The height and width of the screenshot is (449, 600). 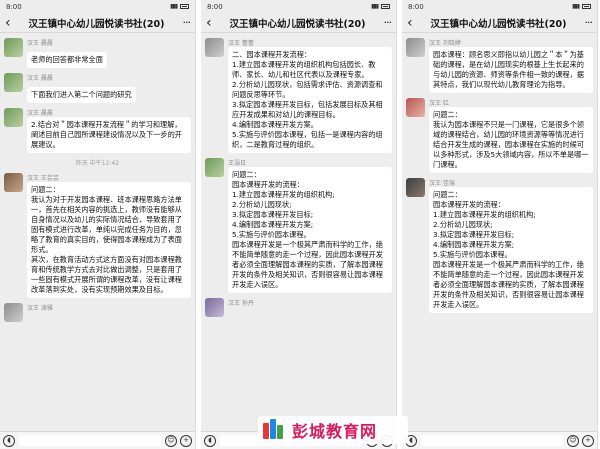 I want to click on chat-message: 汉王 涛雅, so click(x=97, y=312).